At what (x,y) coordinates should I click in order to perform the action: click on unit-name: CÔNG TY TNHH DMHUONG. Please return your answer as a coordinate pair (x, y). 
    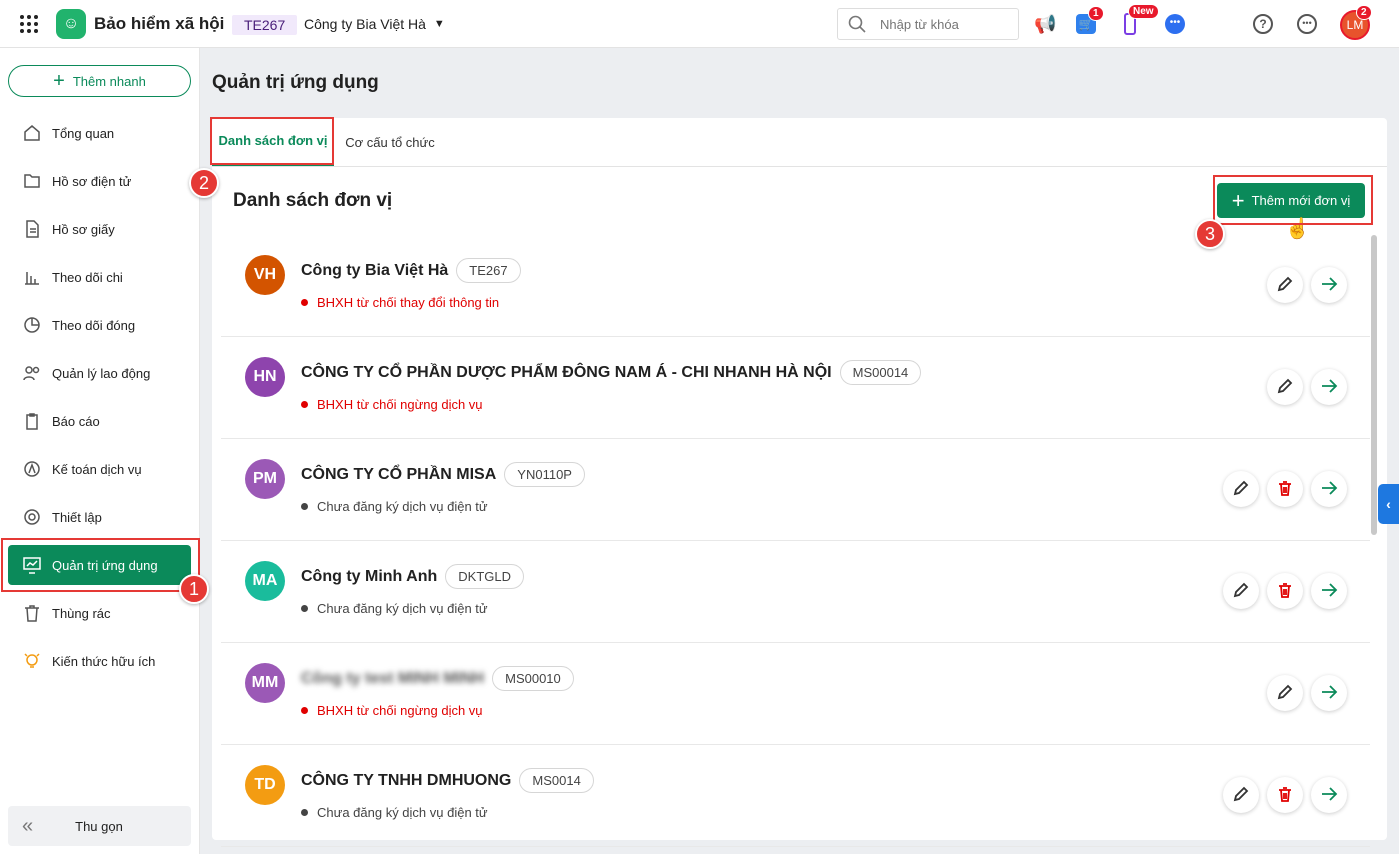
    Looking at the image, I should click on (406, 781).